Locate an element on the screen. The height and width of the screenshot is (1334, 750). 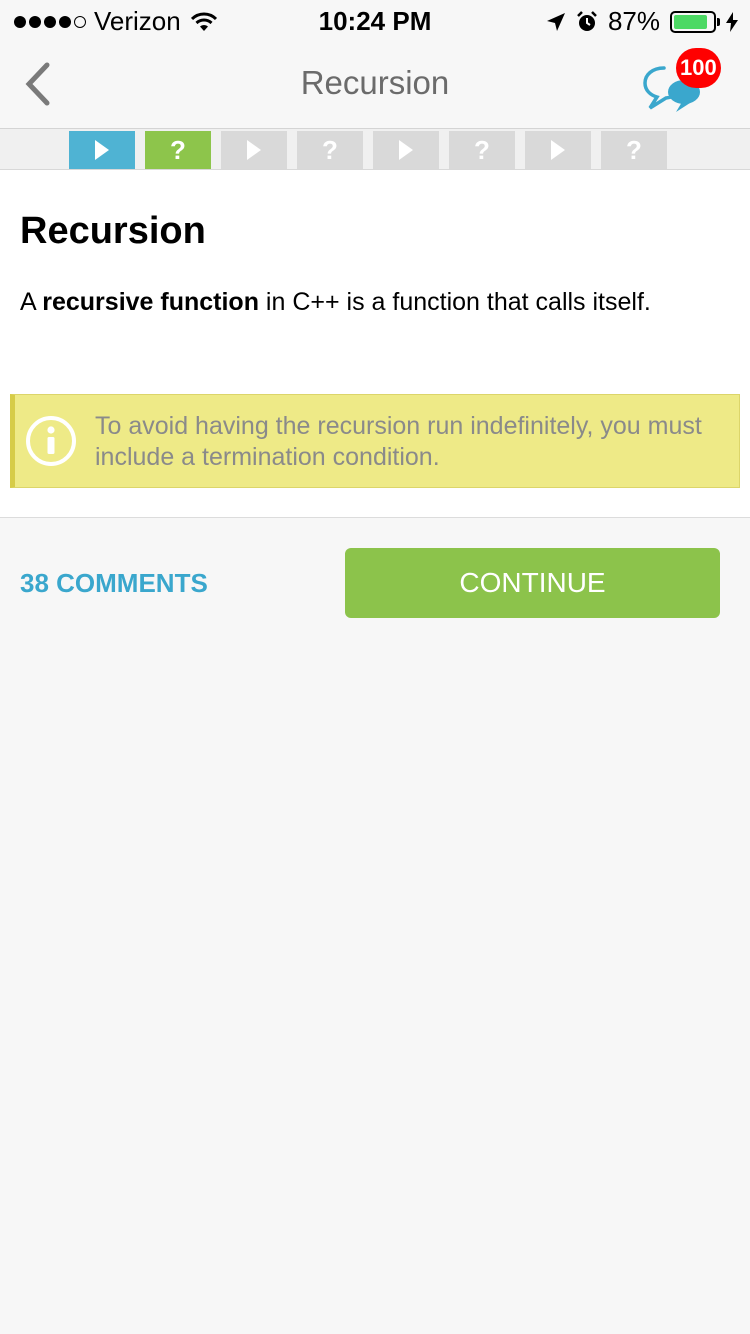
progress-step-4: ? is located at coordinates (330, 150).